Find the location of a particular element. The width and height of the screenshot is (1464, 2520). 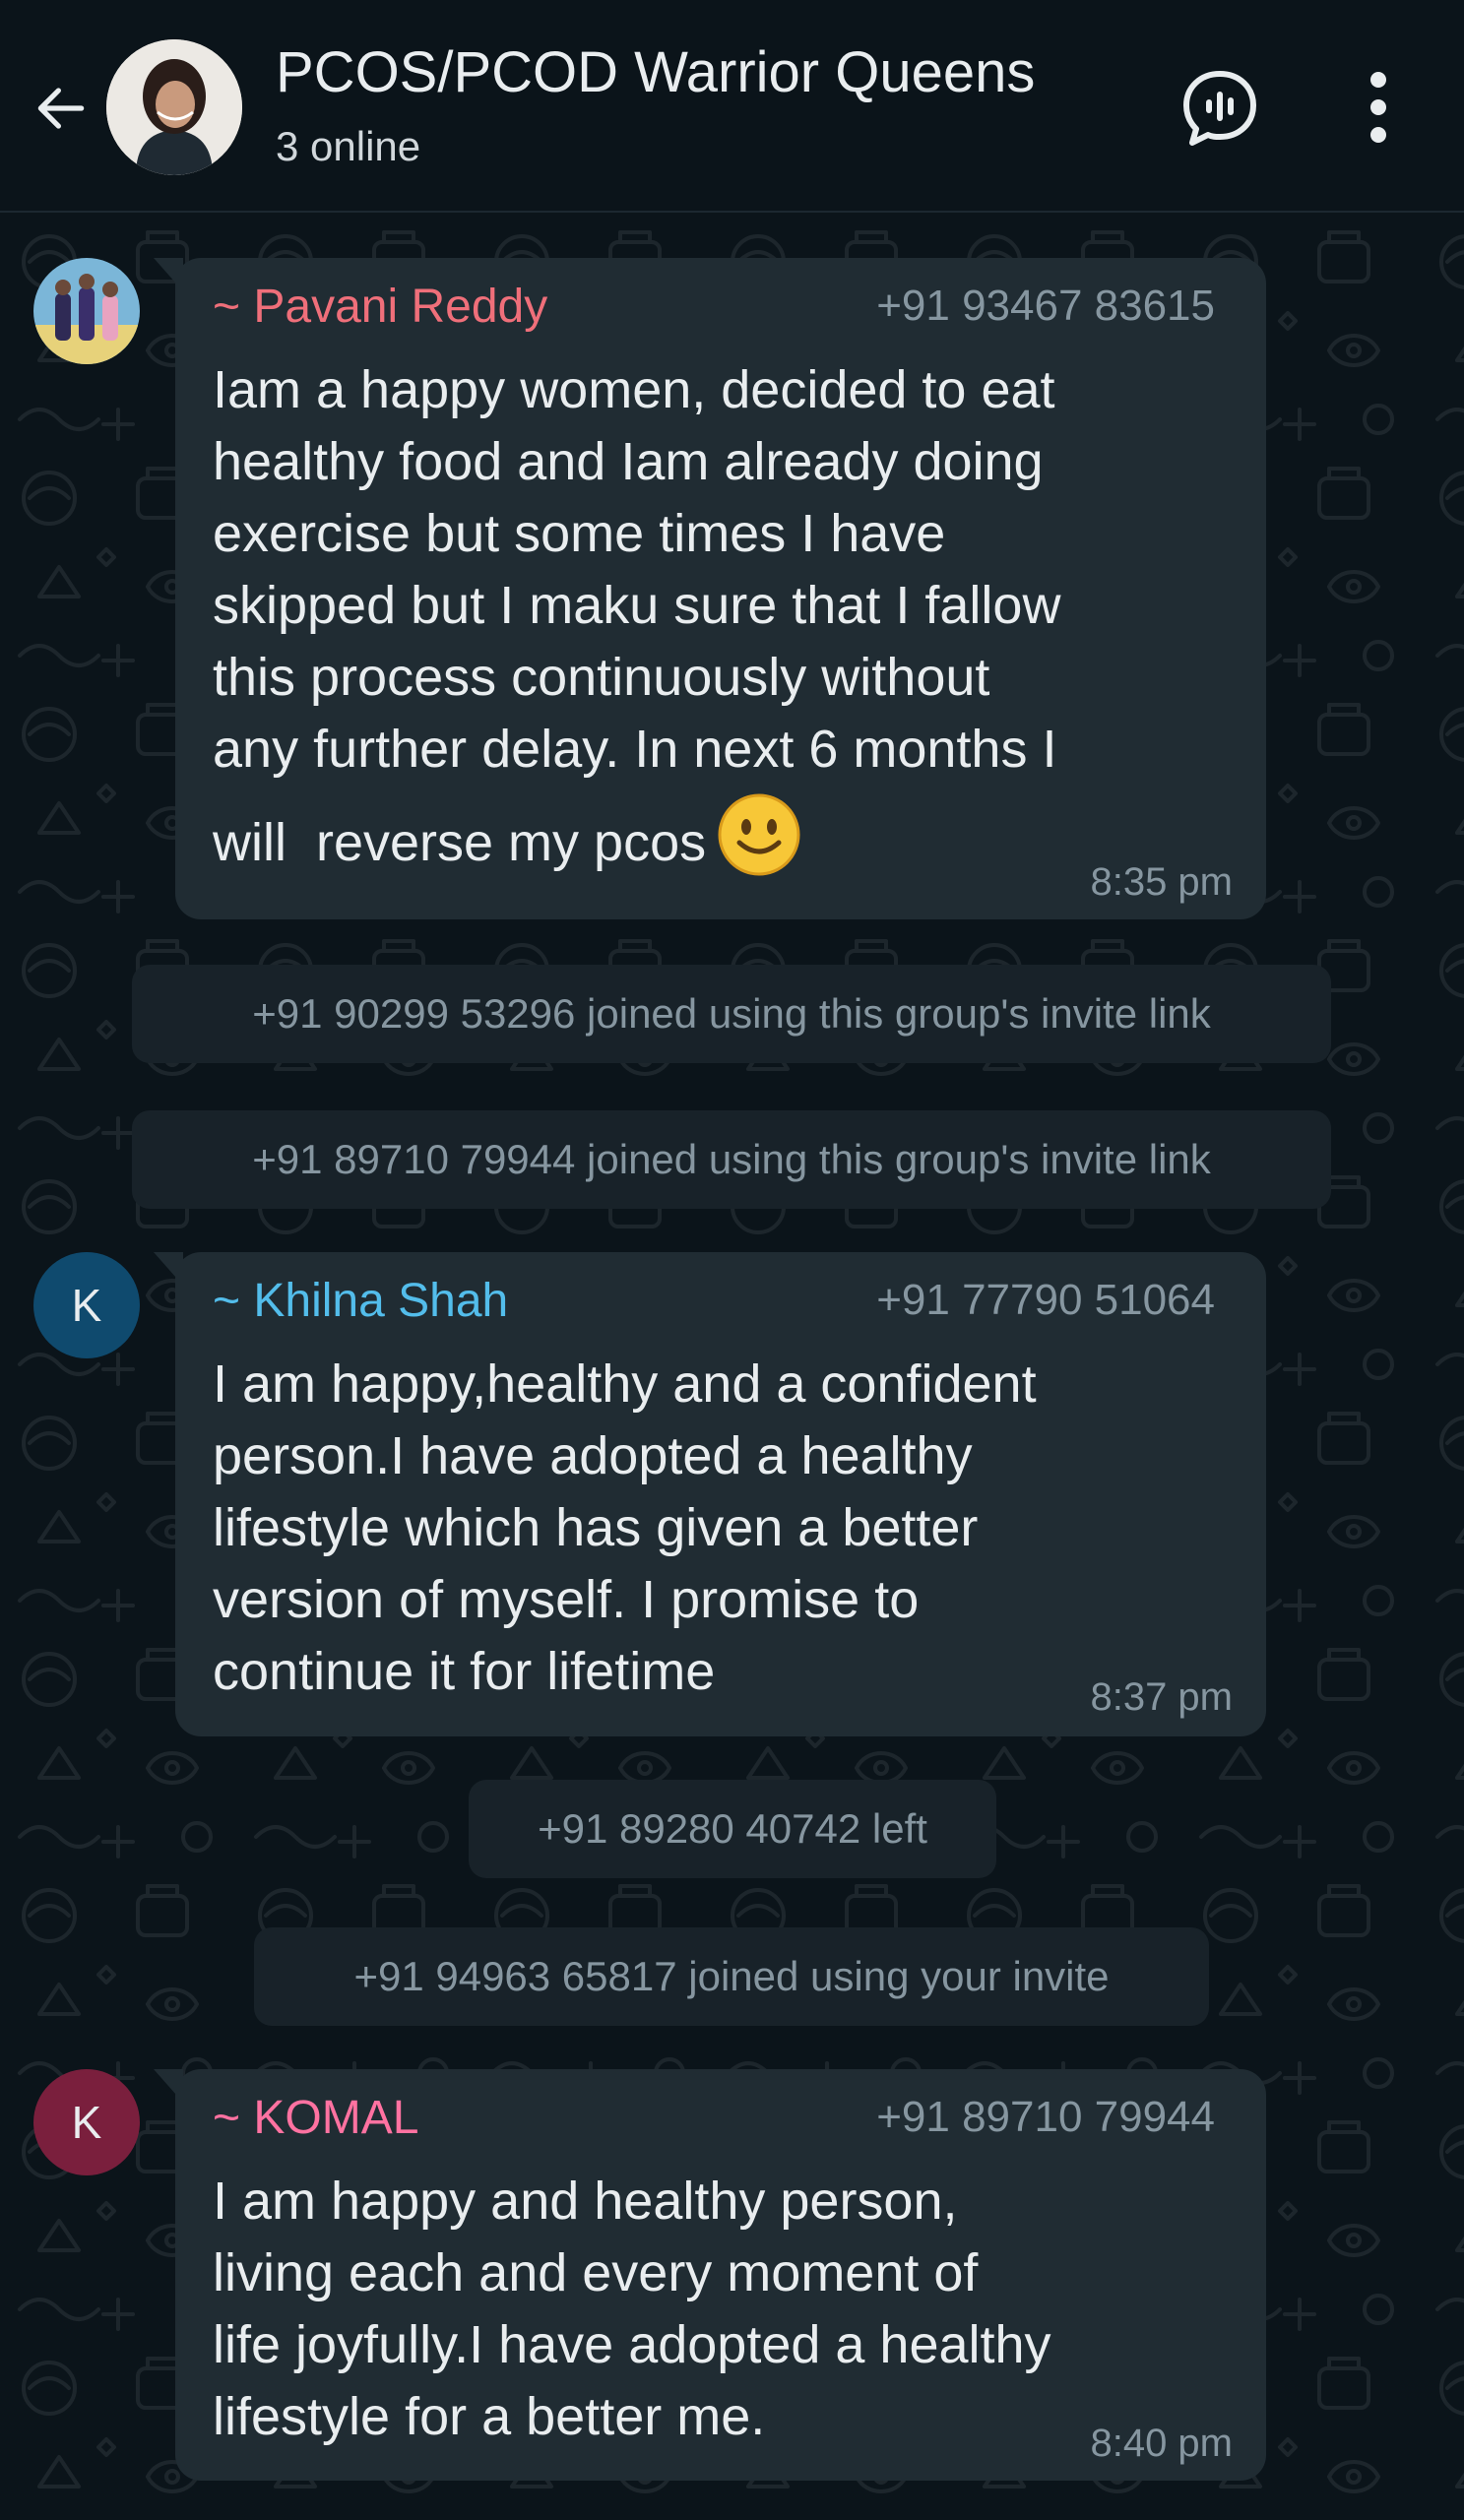

sender-photo is located at coordinates (87, 311).